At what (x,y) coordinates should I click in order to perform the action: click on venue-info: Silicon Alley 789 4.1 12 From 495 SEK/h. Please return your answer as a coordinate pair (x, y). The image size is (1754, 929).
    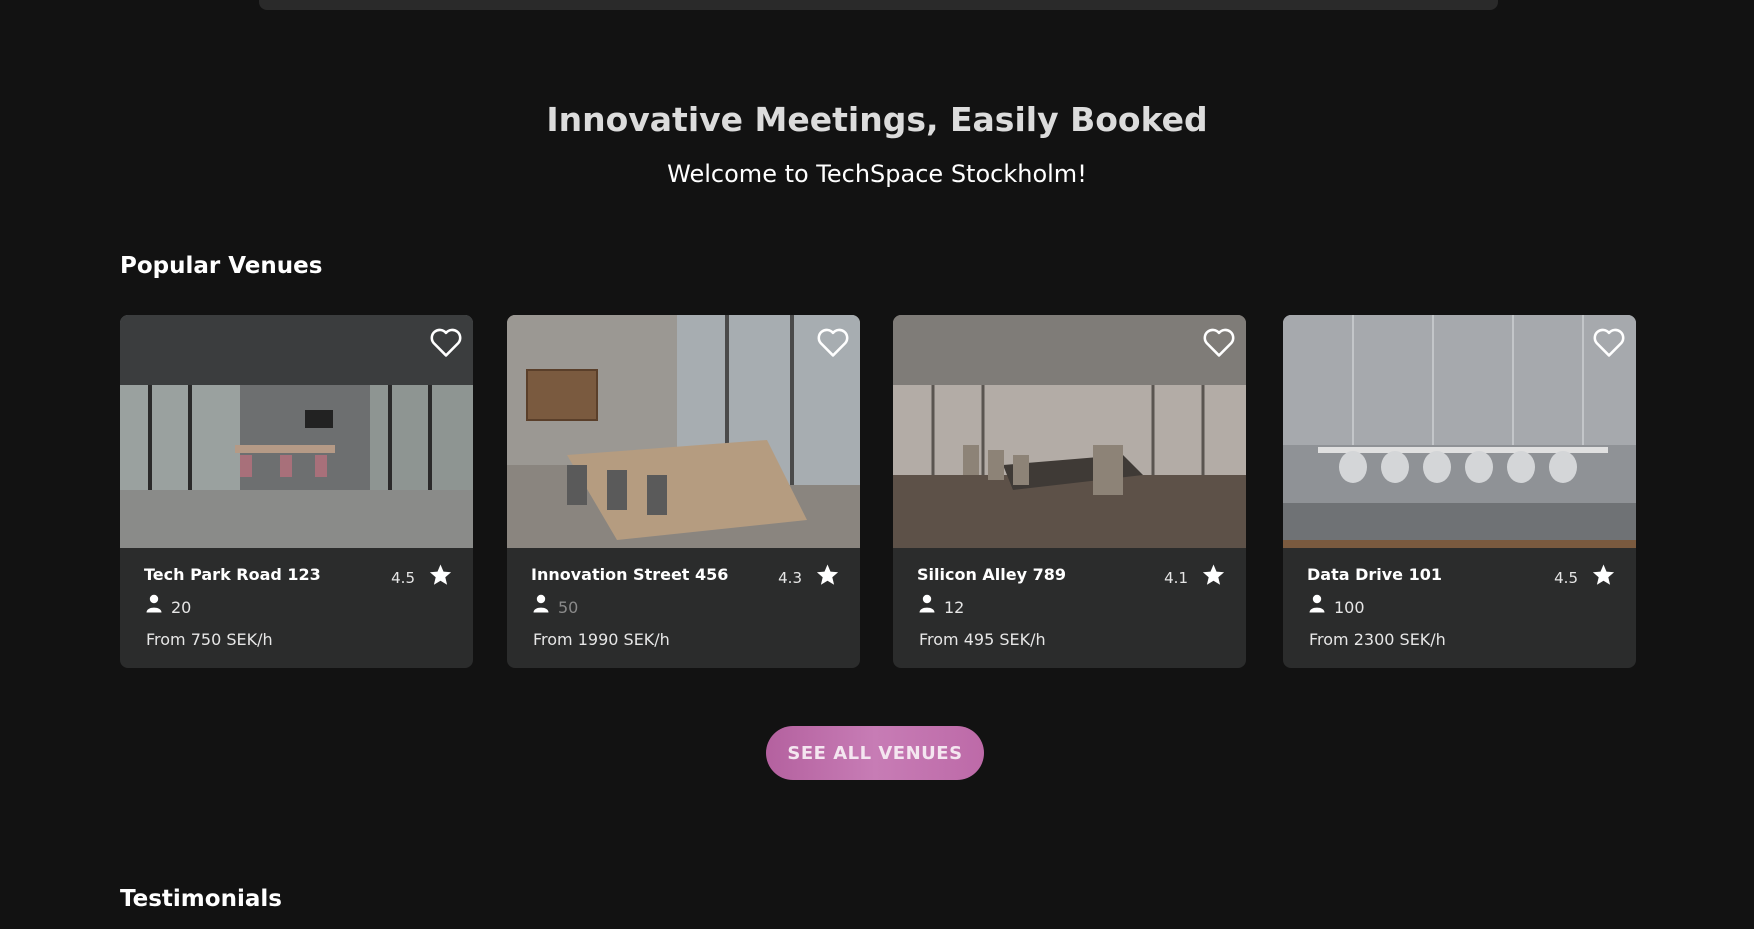
    Looking at the image, I should click on (1069, 608).